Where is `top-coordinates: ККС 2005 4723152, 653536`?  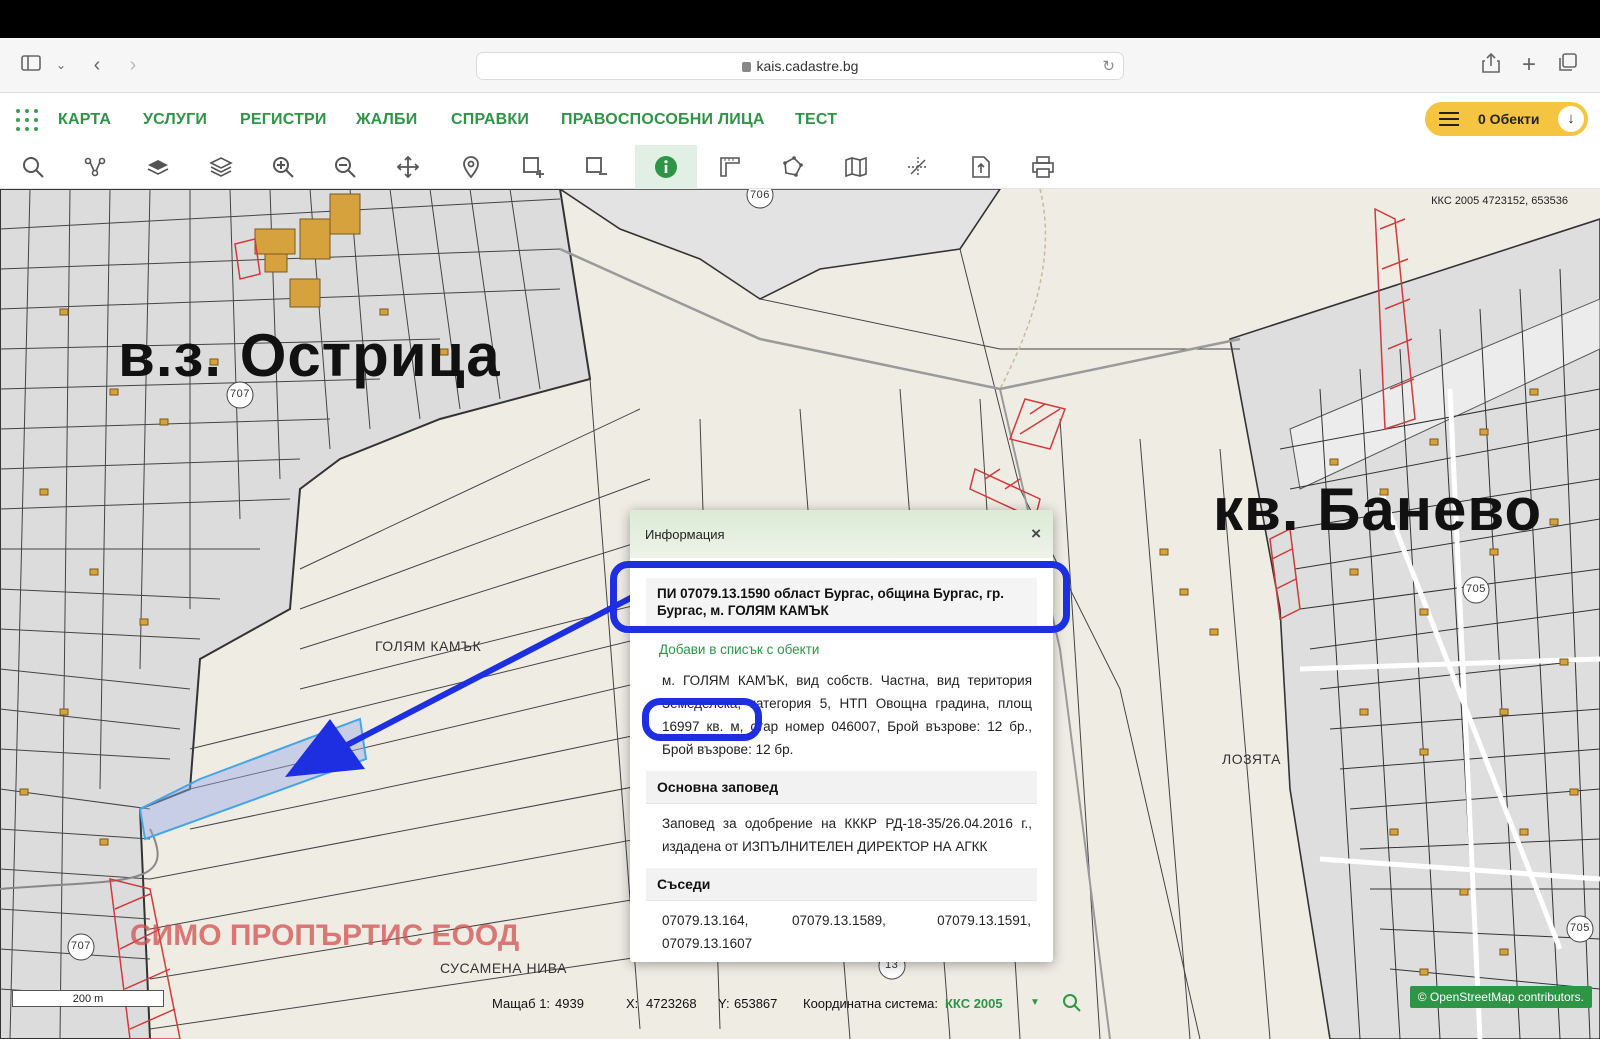
top-coordinates: ККС 2005 4723152, 653536 is located at coordinates (1499, 201).